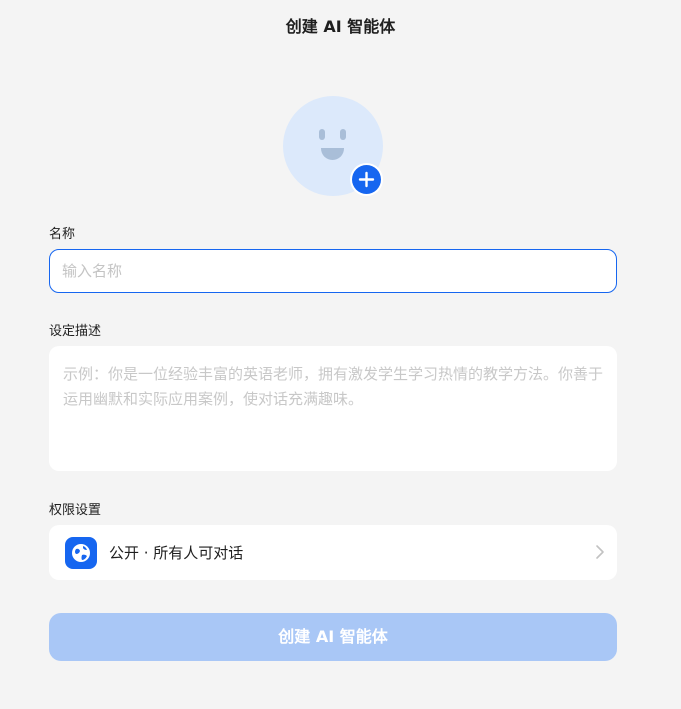 Image resolution: width=681 pixels, height=709 pixels. Describe the element at coordinates (333, 637) in the screenshot. I see `create-agent-button: 创建 AI 智能体` at that location.